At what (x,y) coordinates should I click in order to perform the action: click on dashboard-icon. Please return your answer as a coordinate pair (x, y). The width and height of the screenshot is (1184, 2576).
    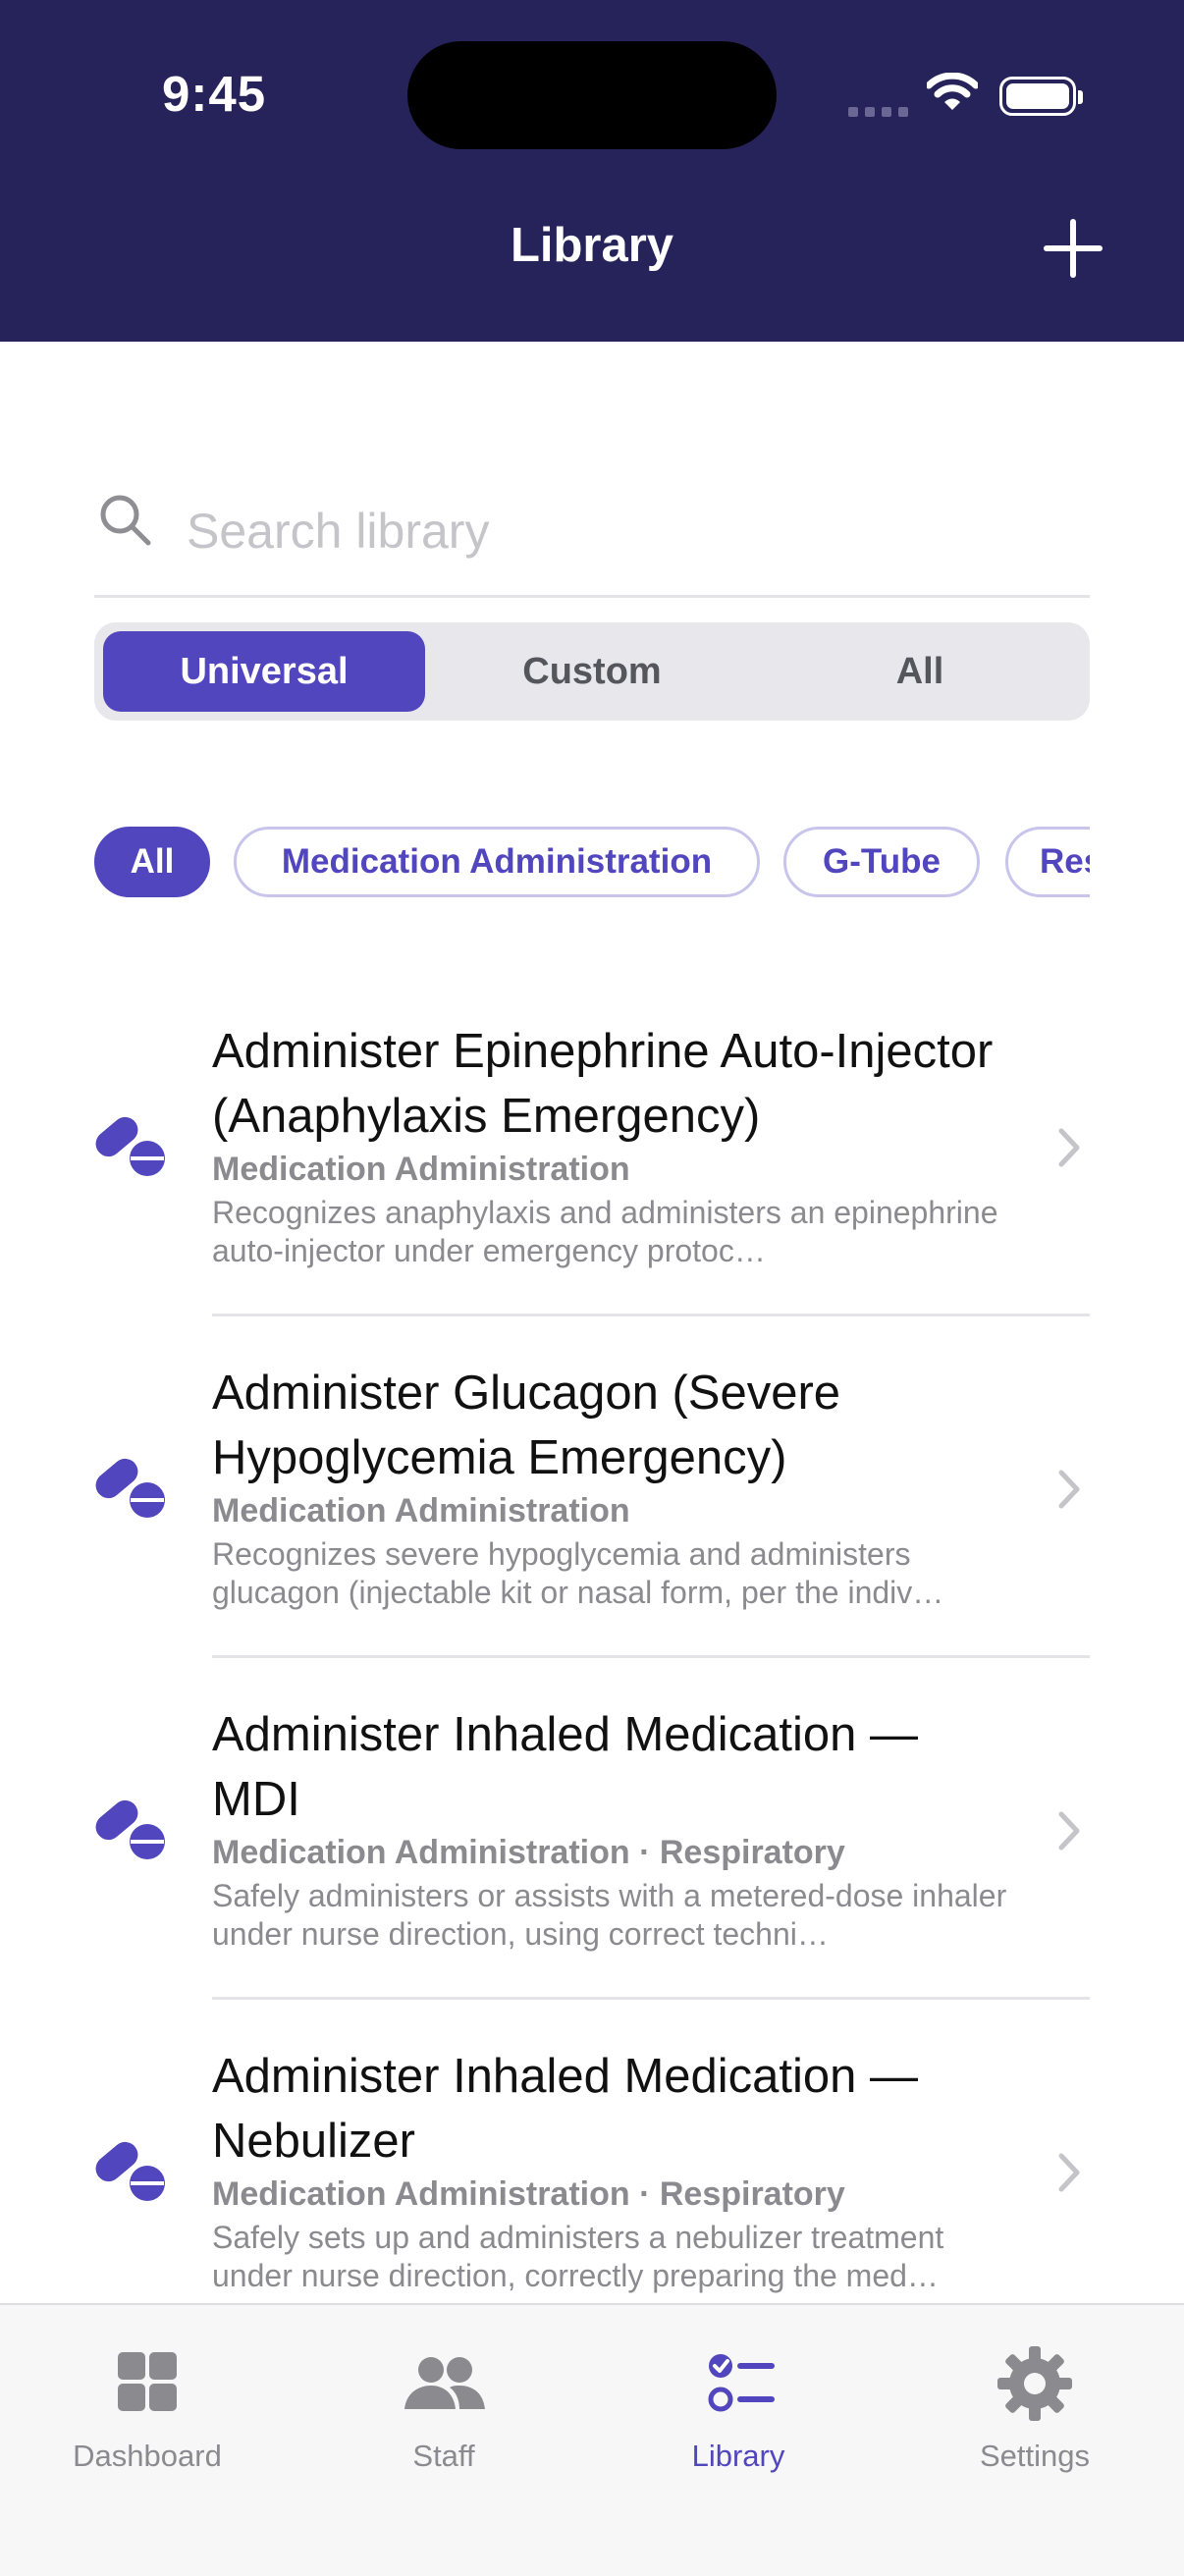
    Looking at the image, I should click on (148, 2381).